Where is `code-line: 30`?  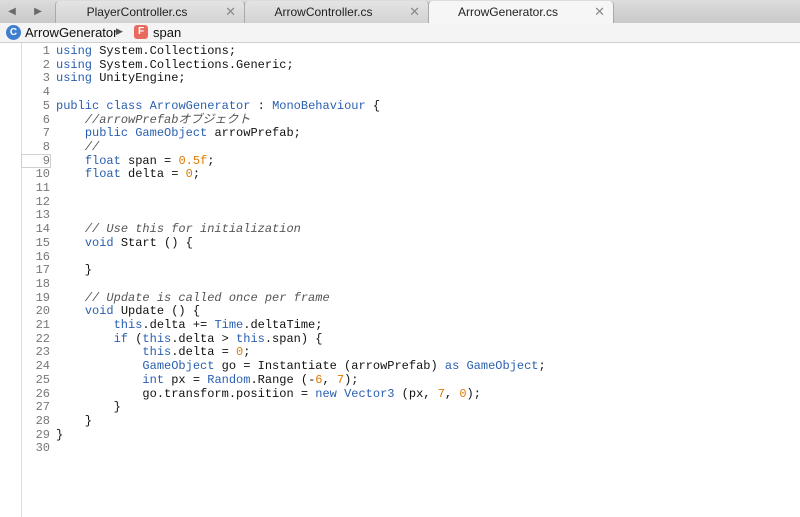
code-line: 30 is located at coordinates (400, 448).